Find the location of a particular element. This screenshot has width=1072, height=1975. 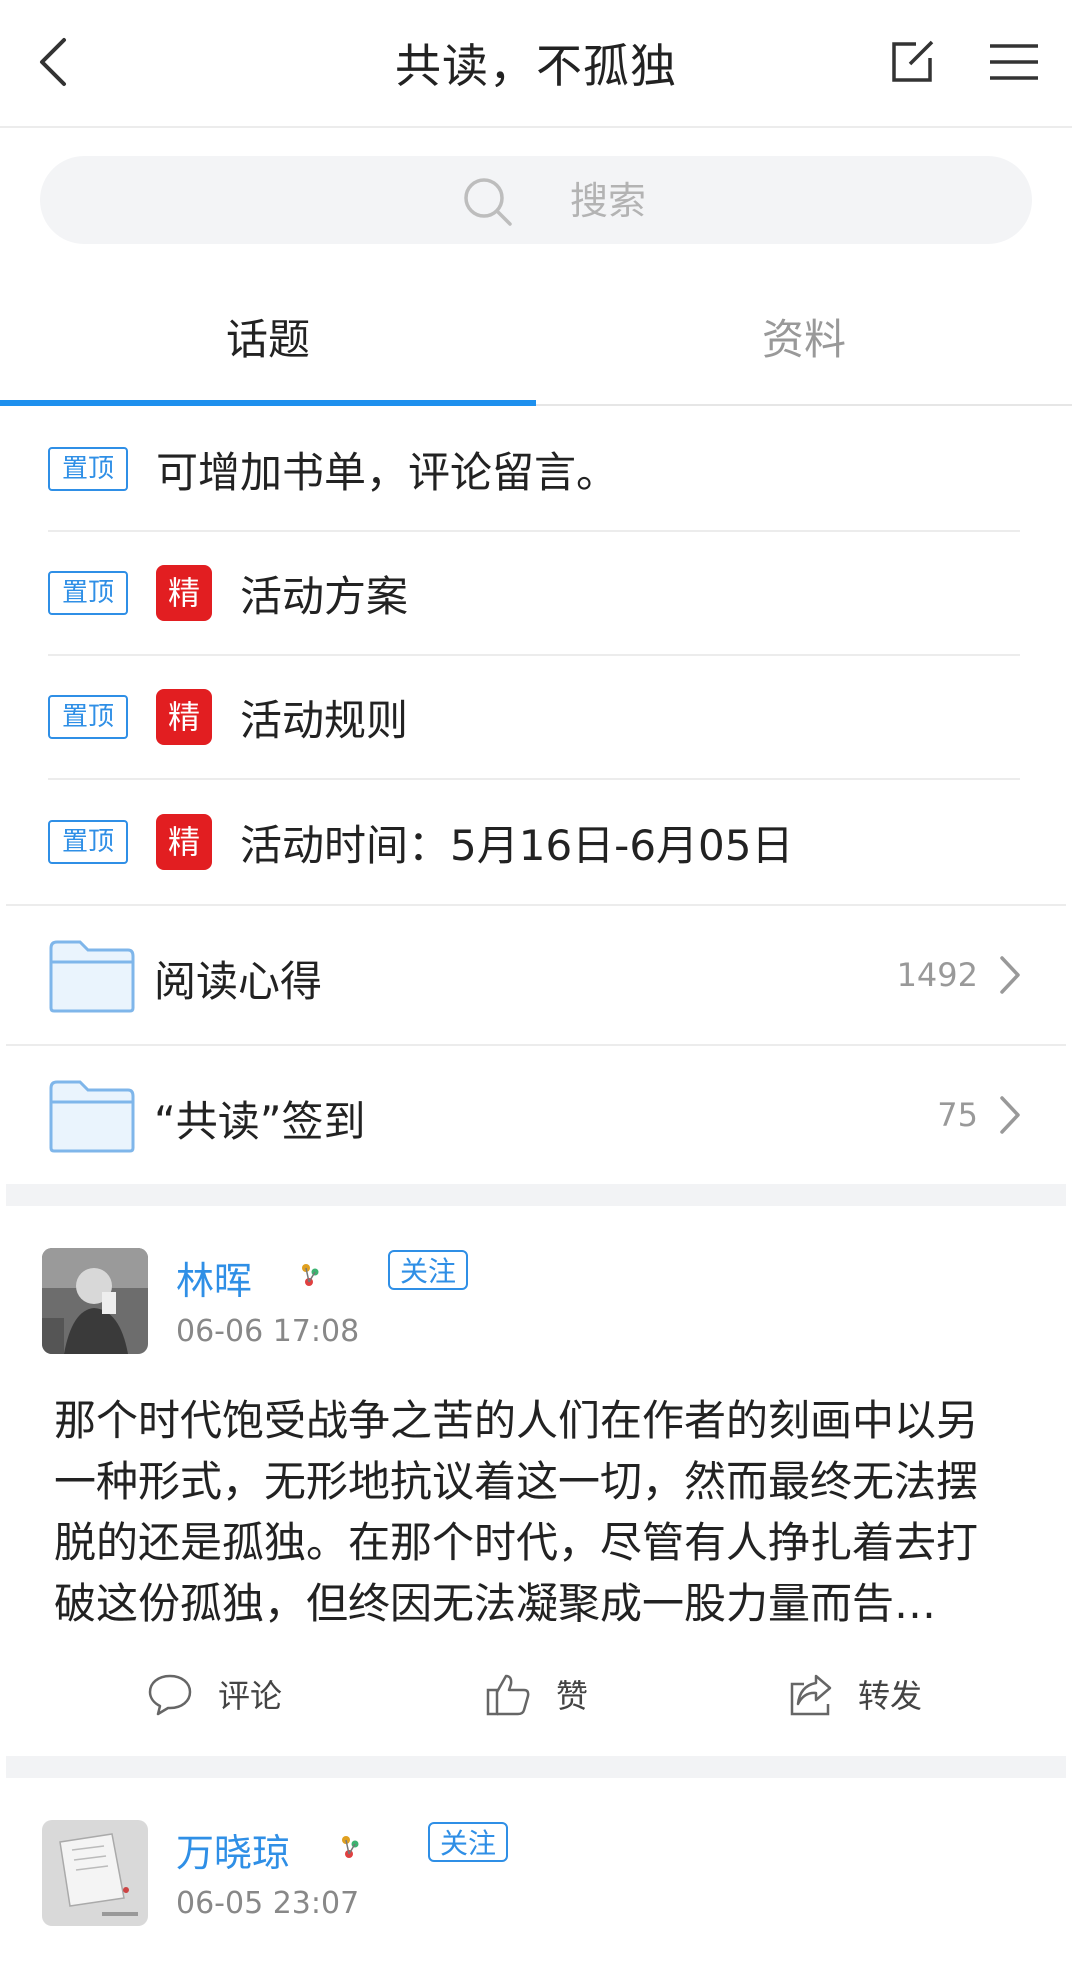

share-icon is located at coordinates (811, 1695).